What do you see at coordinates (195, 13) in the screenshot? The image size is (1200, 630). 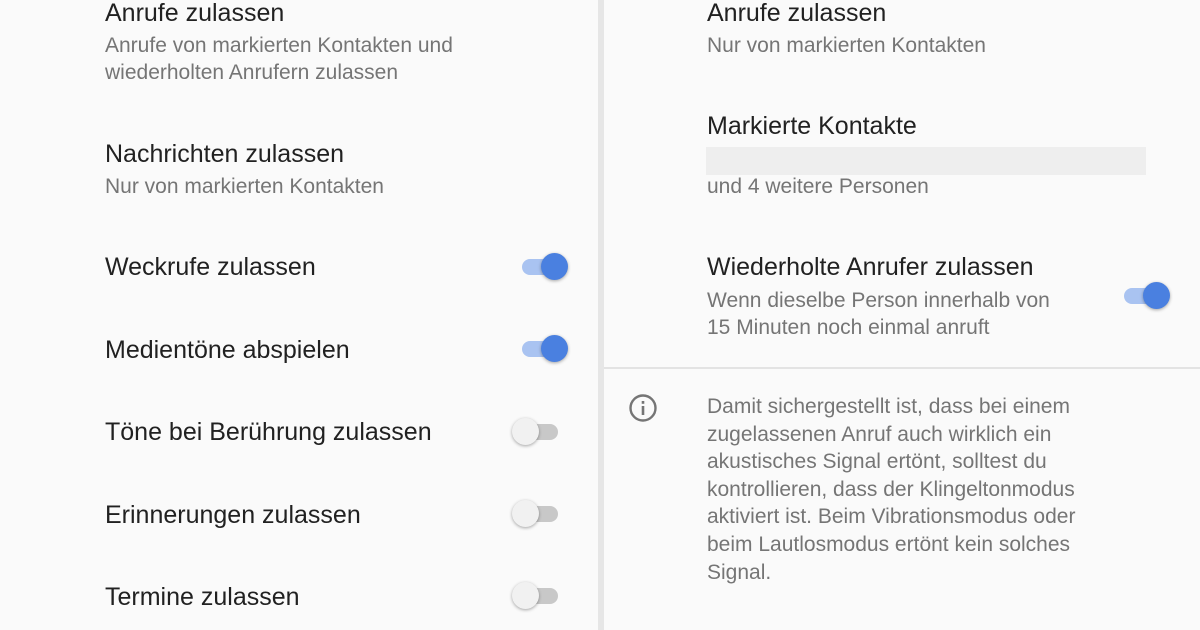 I see `calls-title: Anrufe zulassen` at bounding box center [195, 13].